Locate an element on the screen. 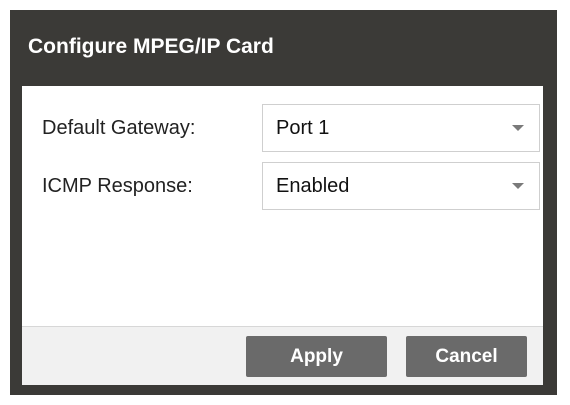 This screenshot has height=405, width=570. dialog-footer: Apply Cancel is located at coordinates (282, 355).